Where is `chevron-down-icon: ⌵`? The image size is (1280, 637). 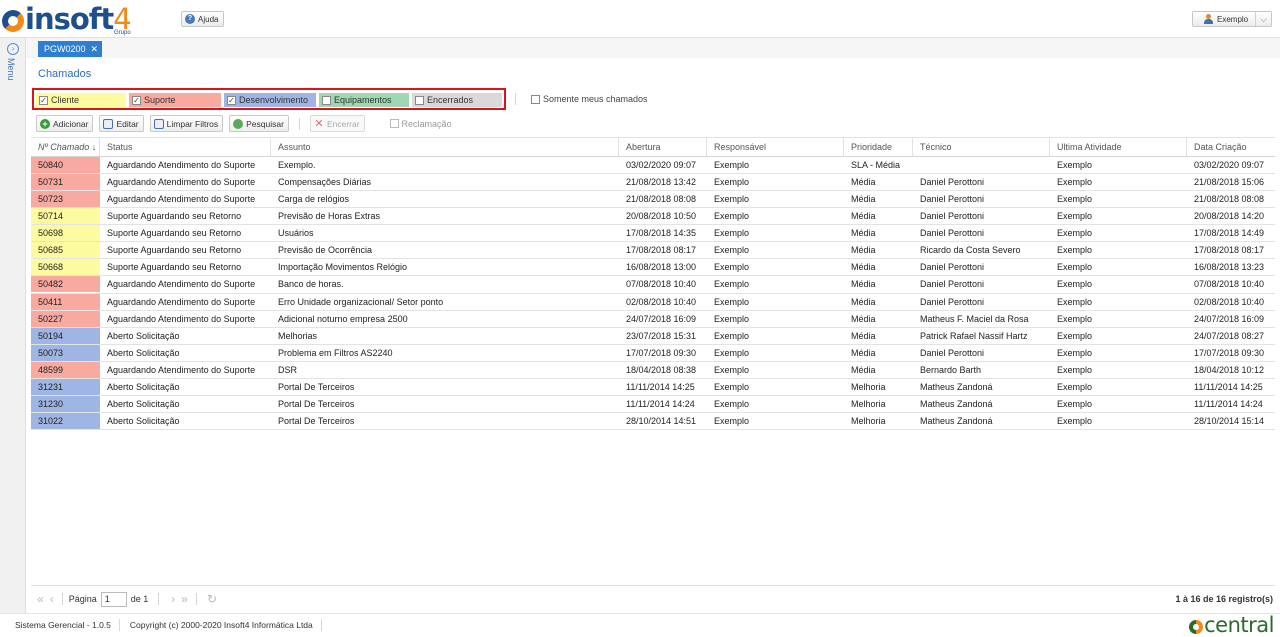 chevron-down-icon: ⌵ is located at coordinates (1263, 19).